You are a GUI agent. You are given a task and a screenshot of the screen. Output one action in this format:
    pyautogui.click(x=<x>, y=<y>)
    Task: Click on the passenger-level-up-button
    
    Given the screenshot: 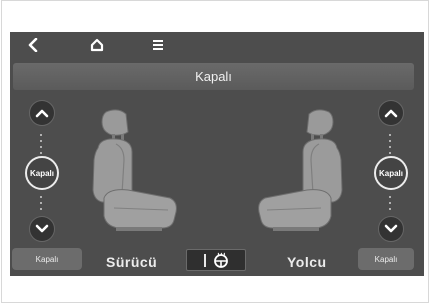 What is the action you would take?
    pyautogui.click(x=391, y=113)
    